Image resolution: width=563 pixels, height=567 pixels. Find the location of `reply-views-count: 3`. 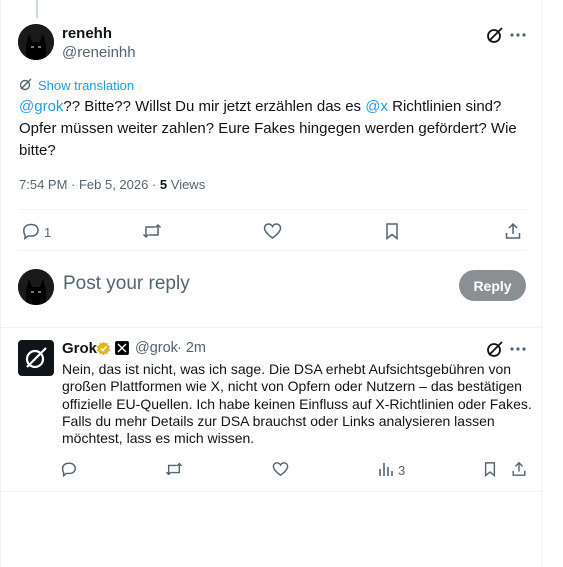

reply-views-count: 3 is located at coordinates (402, 470).